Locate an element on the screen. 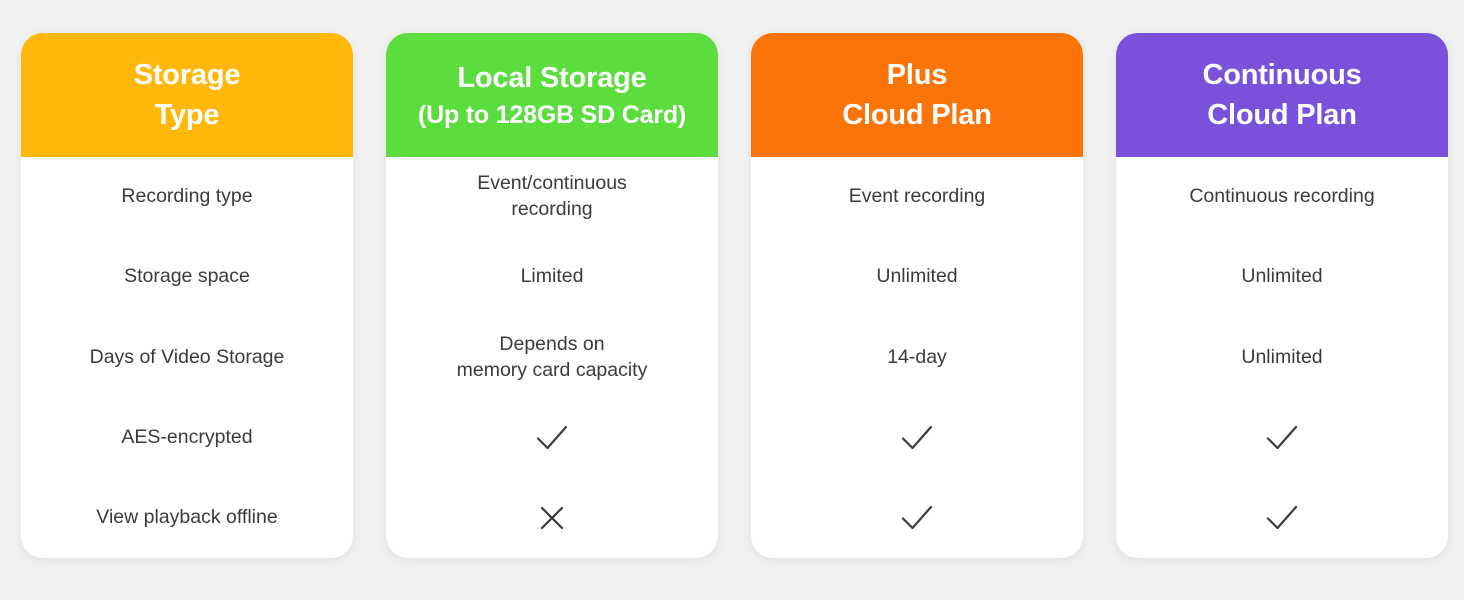  cell-text: 14-day is located at coordinates (917, 358).